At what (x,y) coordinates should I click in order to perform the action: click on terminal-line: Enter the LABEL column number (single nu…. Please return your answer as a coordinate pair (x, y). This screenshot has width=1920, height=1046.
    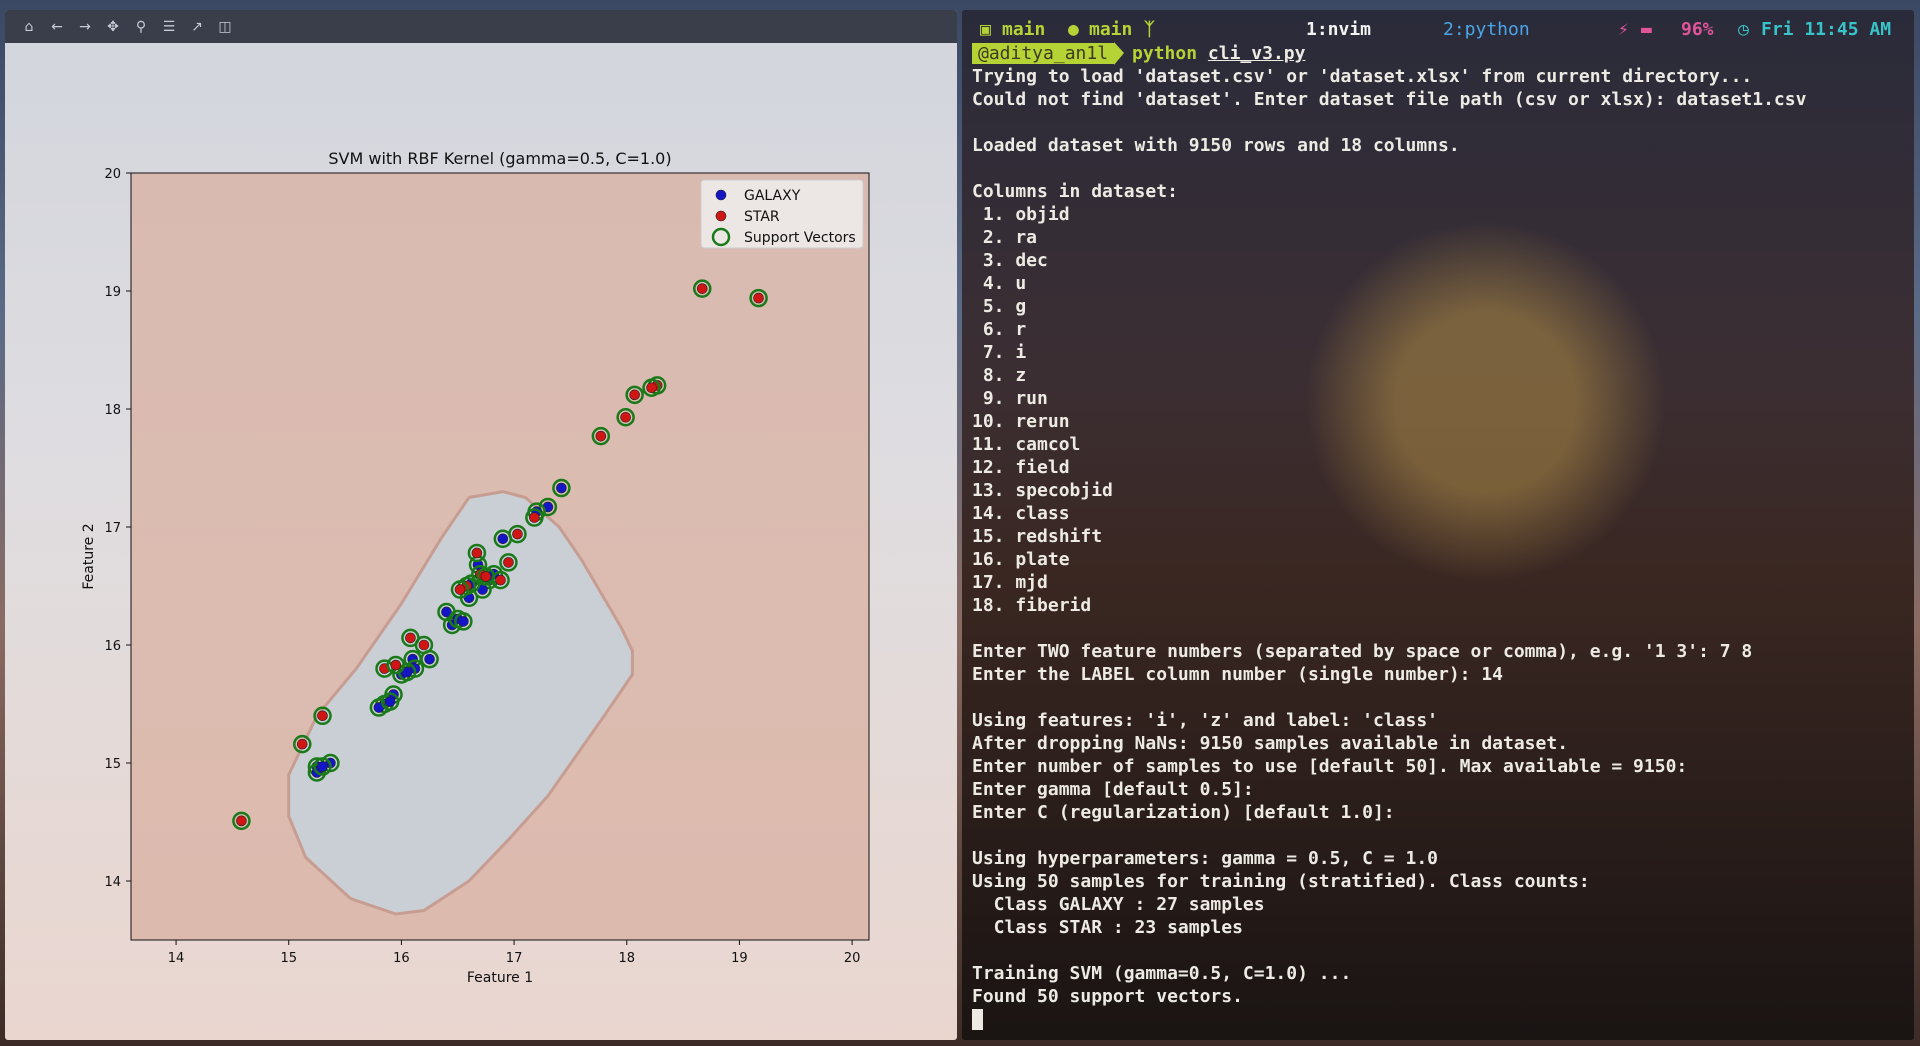
    Looking at the image, I should click on (1238, 674).